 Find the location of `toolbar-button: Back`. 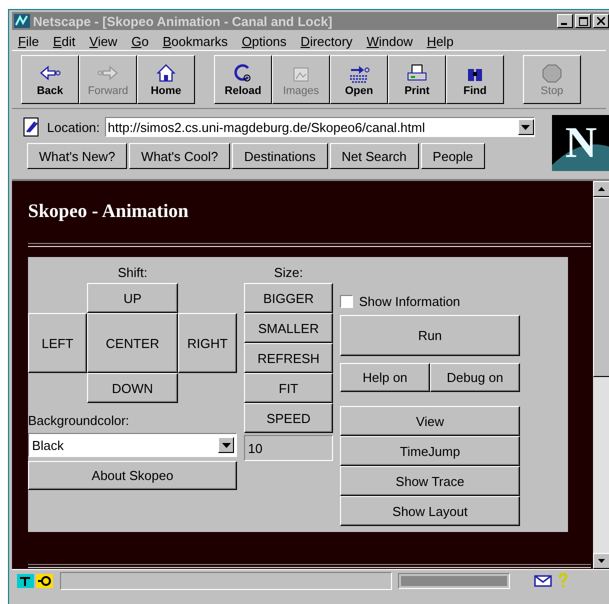

toolbar-button: Back is located at coordinates (50, 79).